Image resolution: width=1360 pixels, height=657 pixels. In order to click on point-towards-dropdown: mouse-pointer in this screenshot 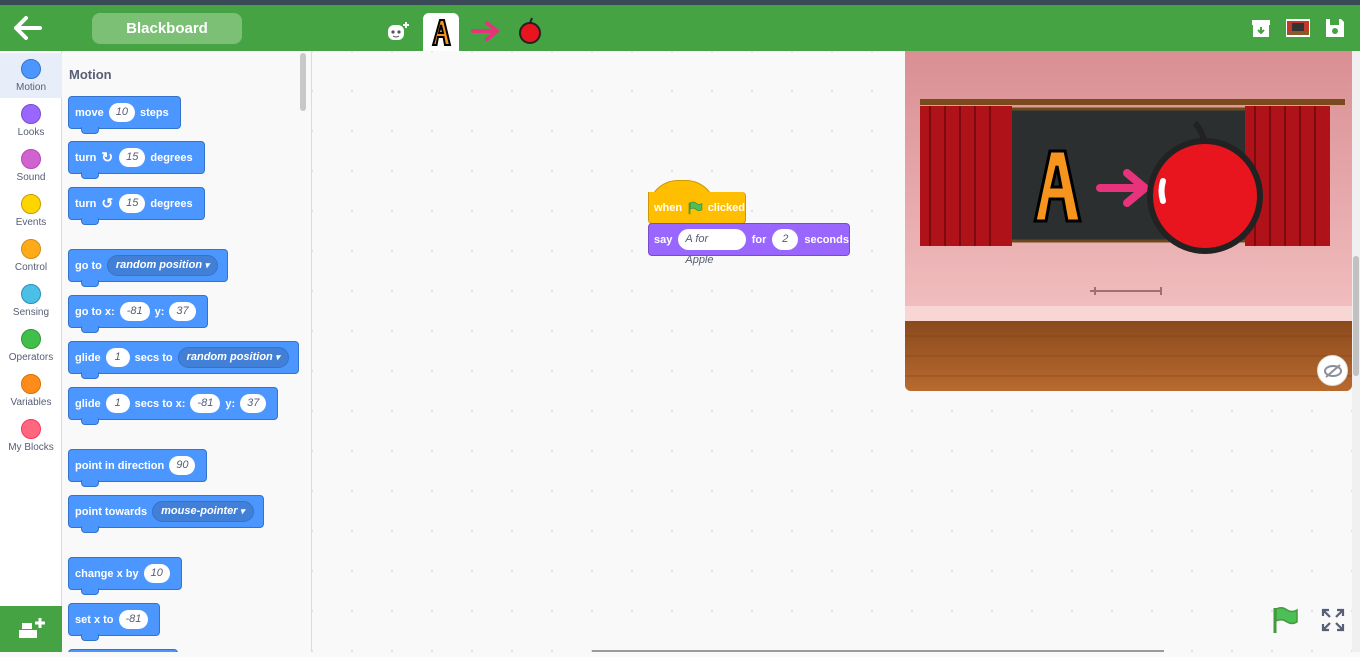, I will do `click(203, 511)`.